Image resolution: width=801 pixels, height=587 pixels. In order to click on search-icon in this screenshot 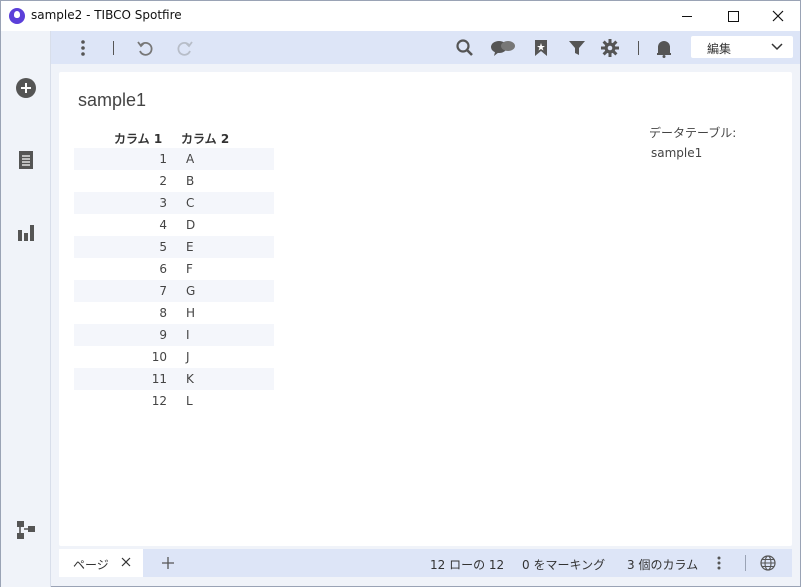, I will do `click(465, 48)`.